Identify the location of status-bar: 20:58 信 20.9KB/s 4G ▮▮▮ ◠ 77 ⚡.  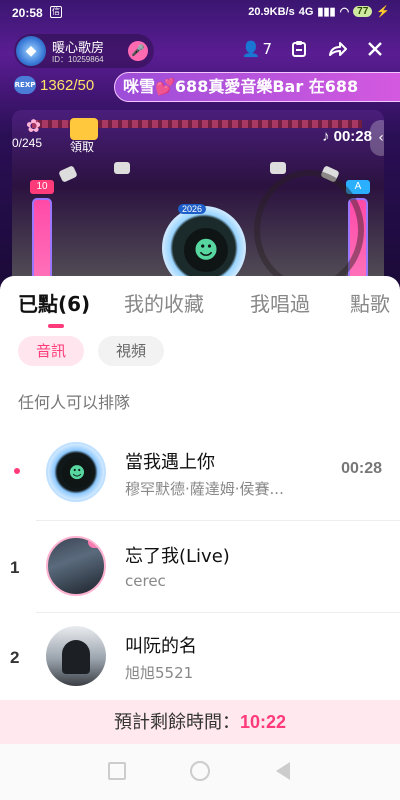
(200, 13).